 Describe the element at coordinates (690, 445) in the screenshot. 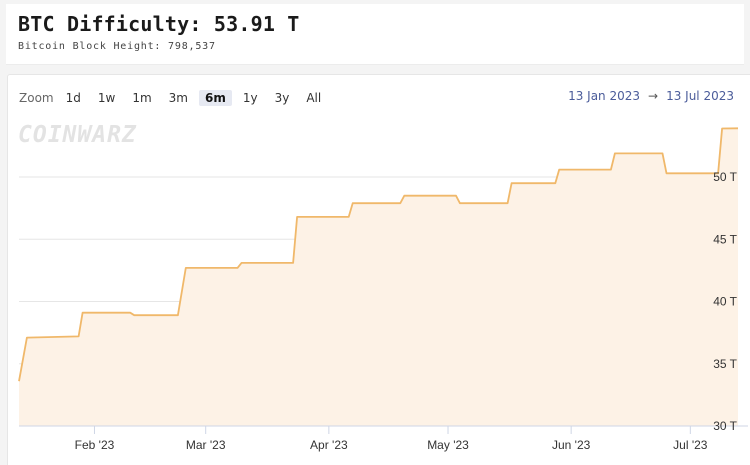

I see `x-tick-label: Jul '23` at that location.